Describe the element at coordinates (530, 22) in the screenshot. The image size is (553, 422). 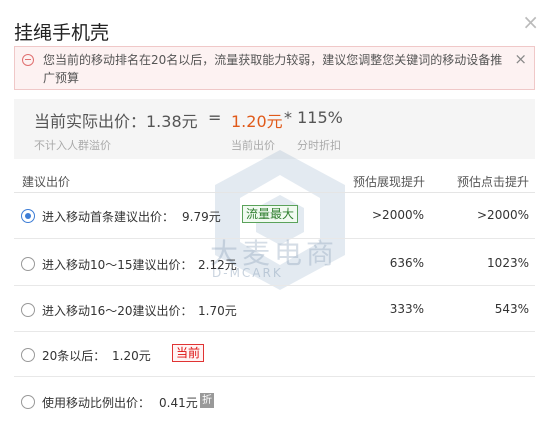
I see `close-icon: ×` at that location.